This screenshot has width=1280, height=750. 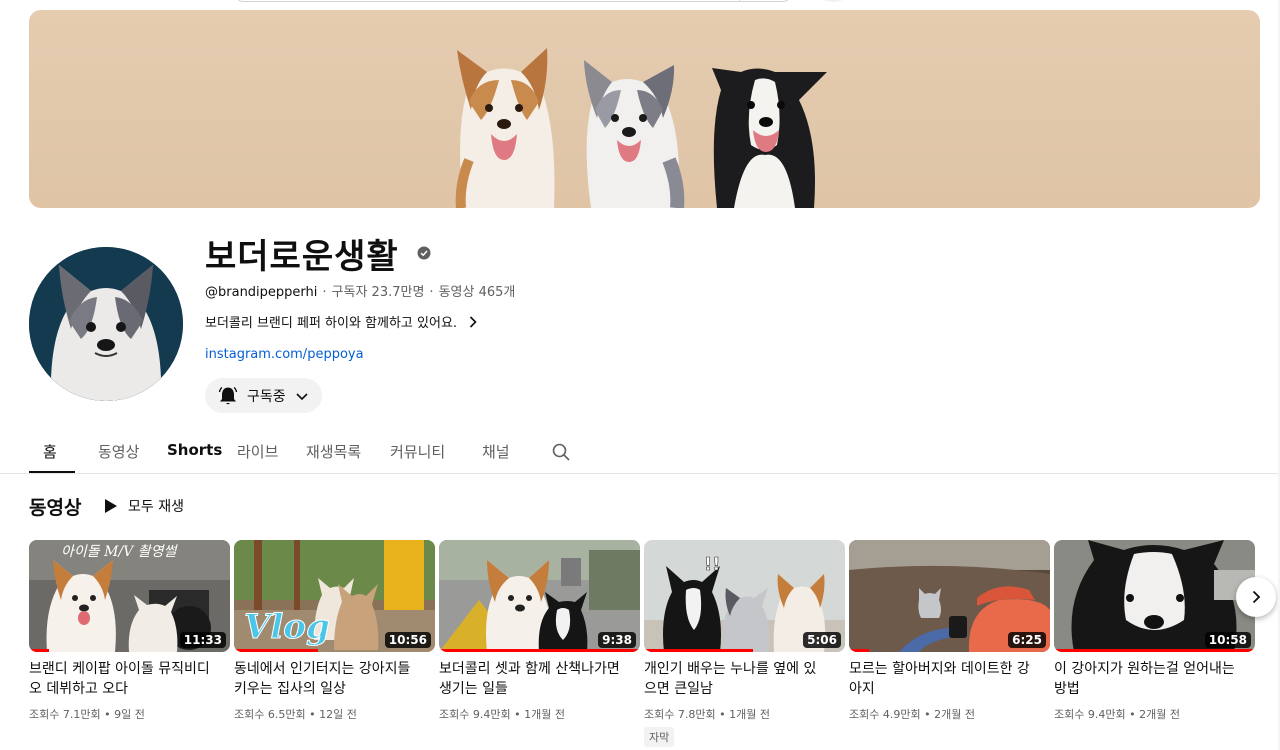 What do you see at coordinates (261, 292) in the screenshot?
I see `channel-handle: @brandipepperhi` at bounding box center [261, 292].